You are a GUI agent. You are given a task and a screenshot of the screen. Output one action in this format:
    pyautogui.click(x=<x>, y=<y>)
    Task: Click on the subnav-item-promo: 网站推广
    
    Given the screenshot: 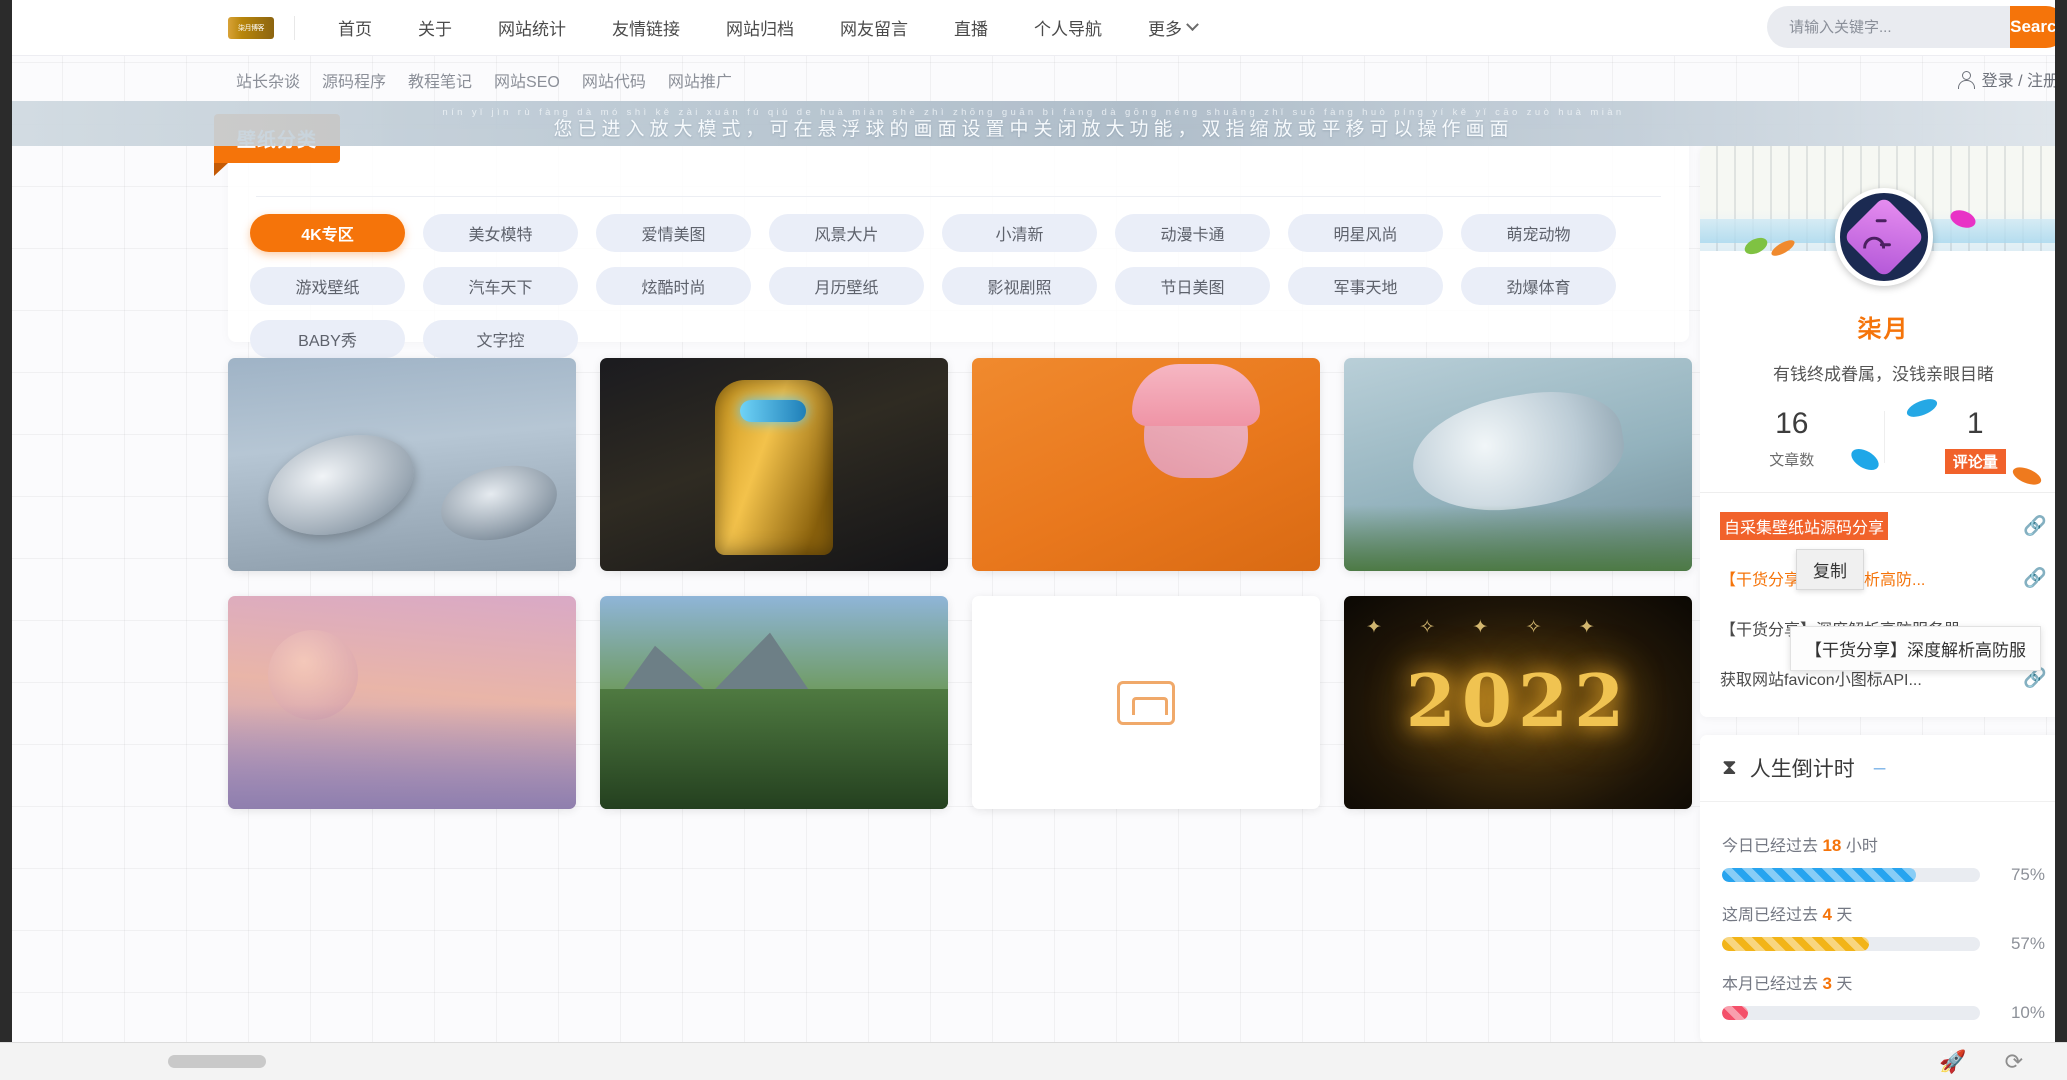 What is the action you would take?
    pyautogui.click(x=700, y=80)
    